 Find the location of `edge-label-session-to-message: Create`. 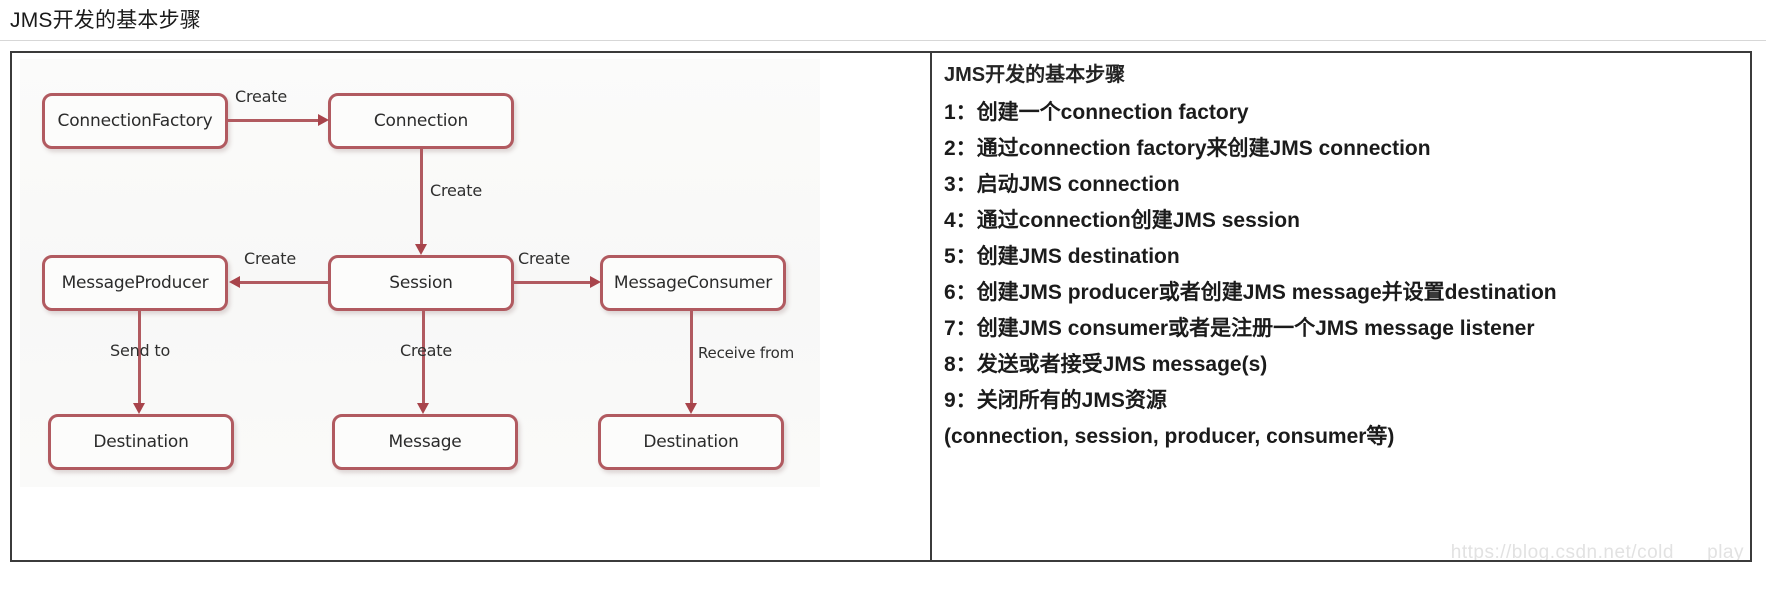

edge-label-session-to-message: Create is located at coordinates (426, 350).